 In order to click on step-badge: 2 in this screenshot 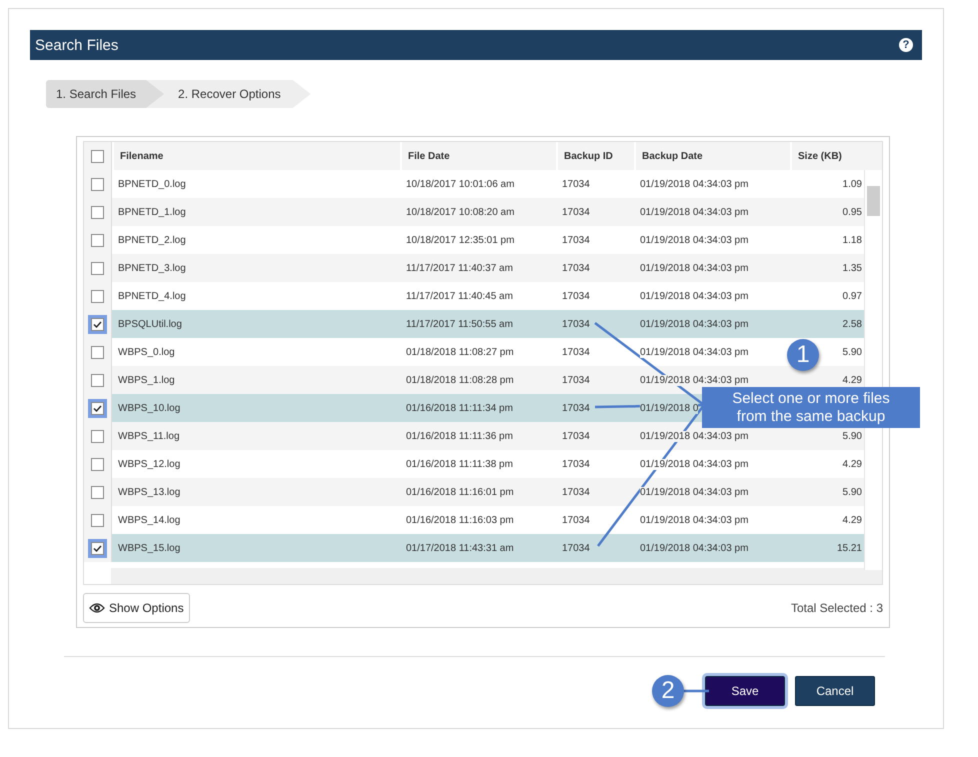, I will do `click(668, 691)`.